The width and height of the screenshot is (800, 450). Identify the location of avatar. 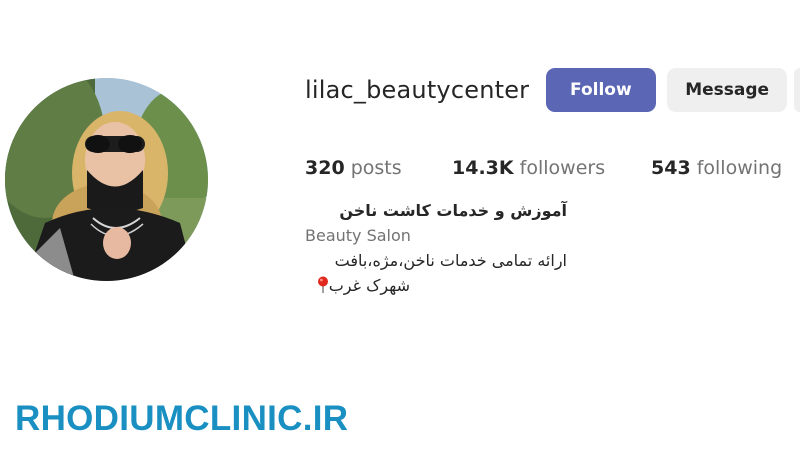
(106, 179).